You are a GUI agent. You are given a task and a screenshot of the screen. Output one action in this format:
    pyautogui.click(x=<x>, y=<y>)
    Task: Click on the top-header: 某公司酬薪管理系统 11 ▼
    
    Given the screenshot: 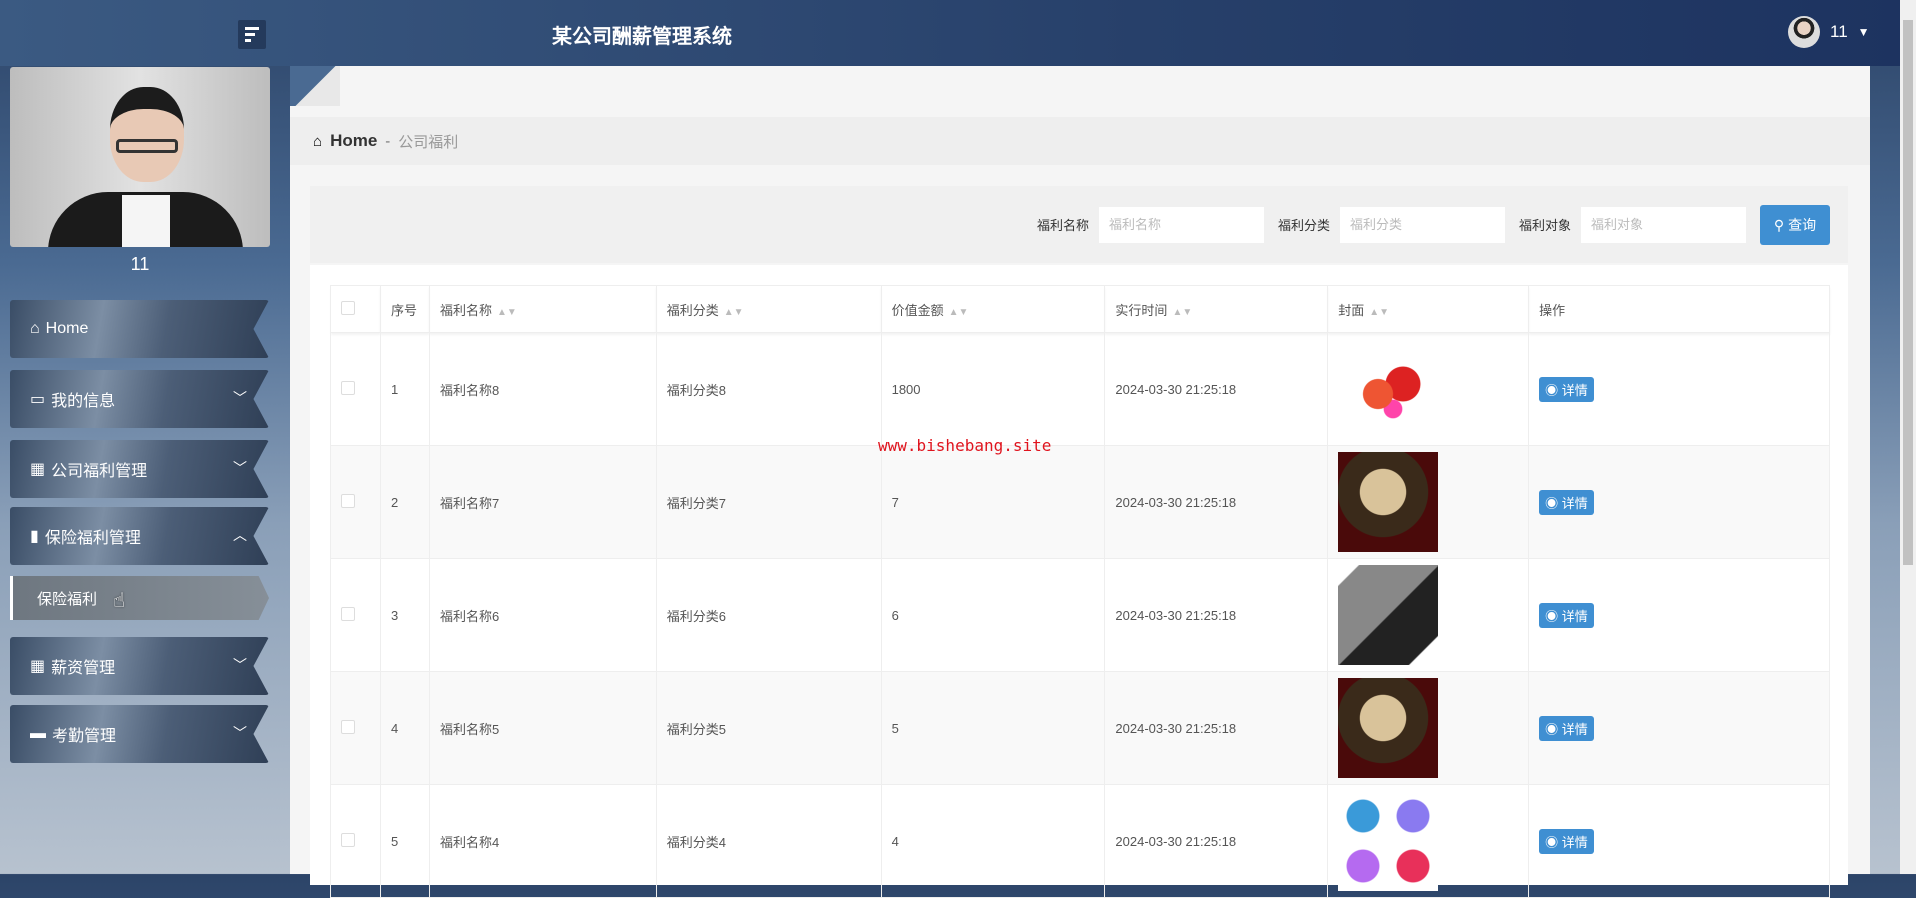 What is the action you would take?
    pyautogui.click(x=950, y=33)
    